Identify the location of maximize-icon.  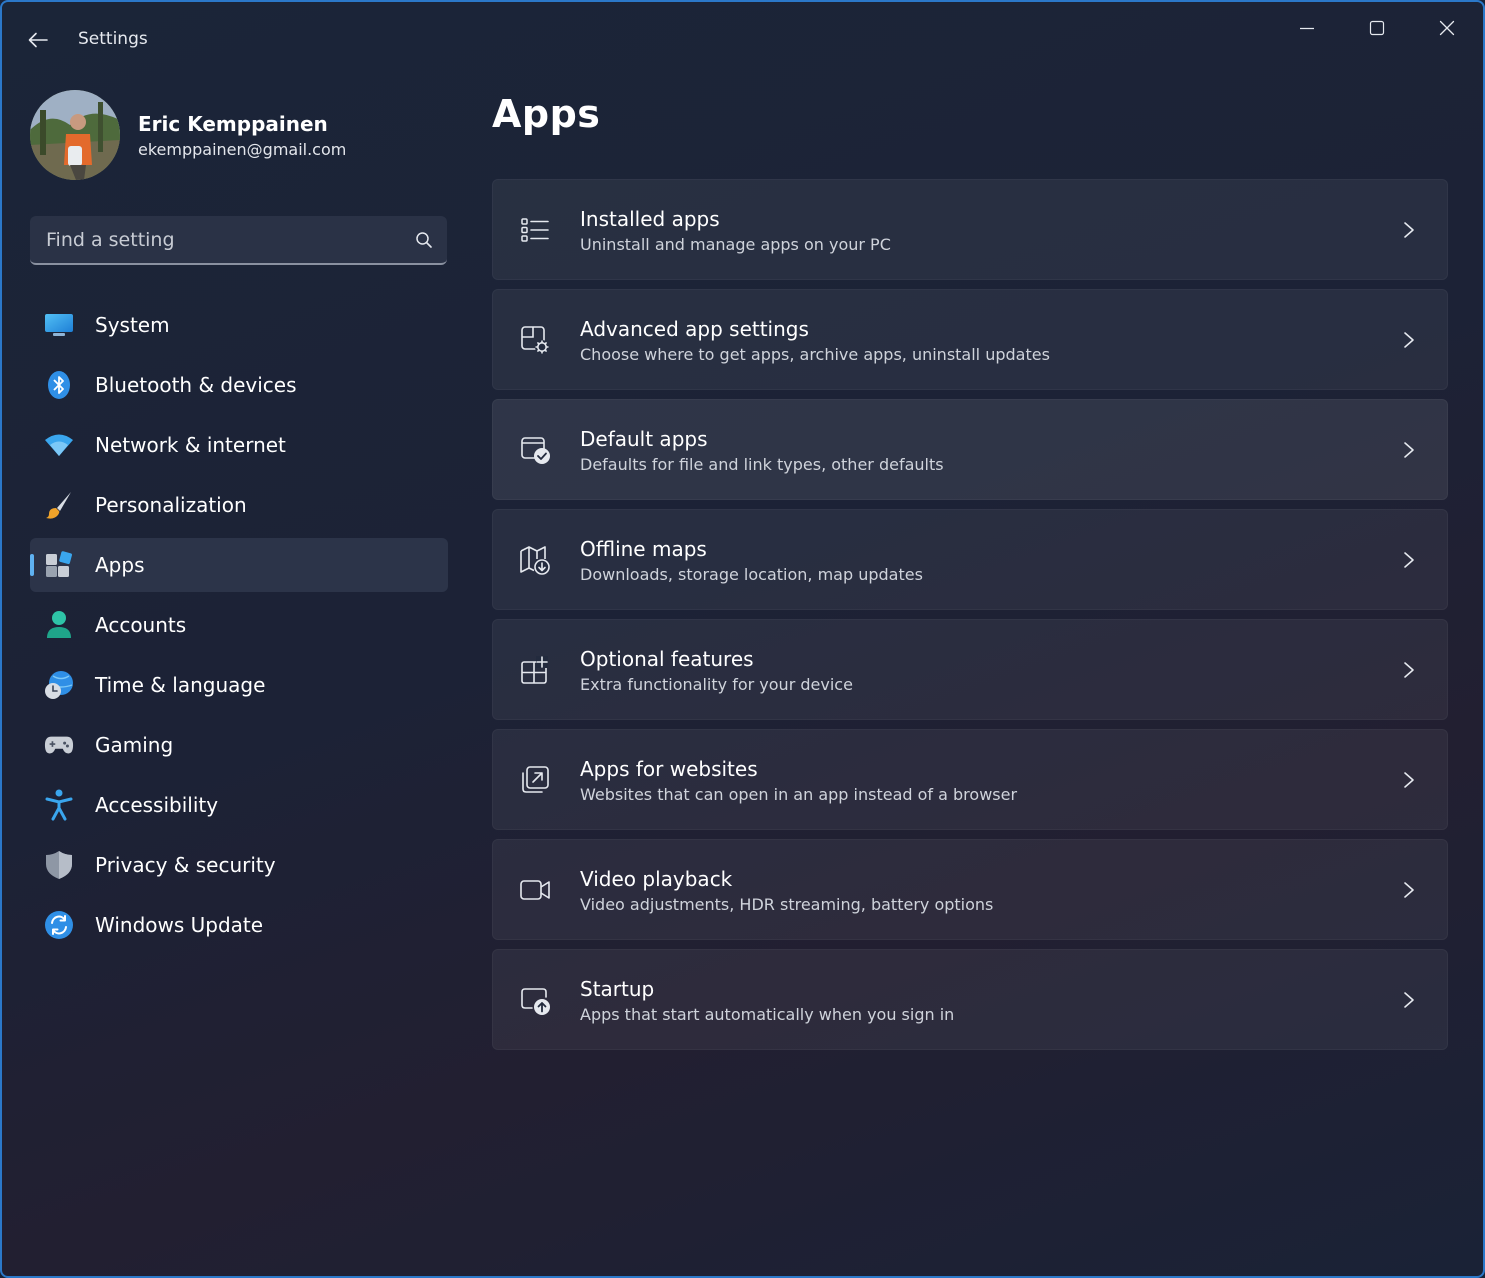
(1377, 28).